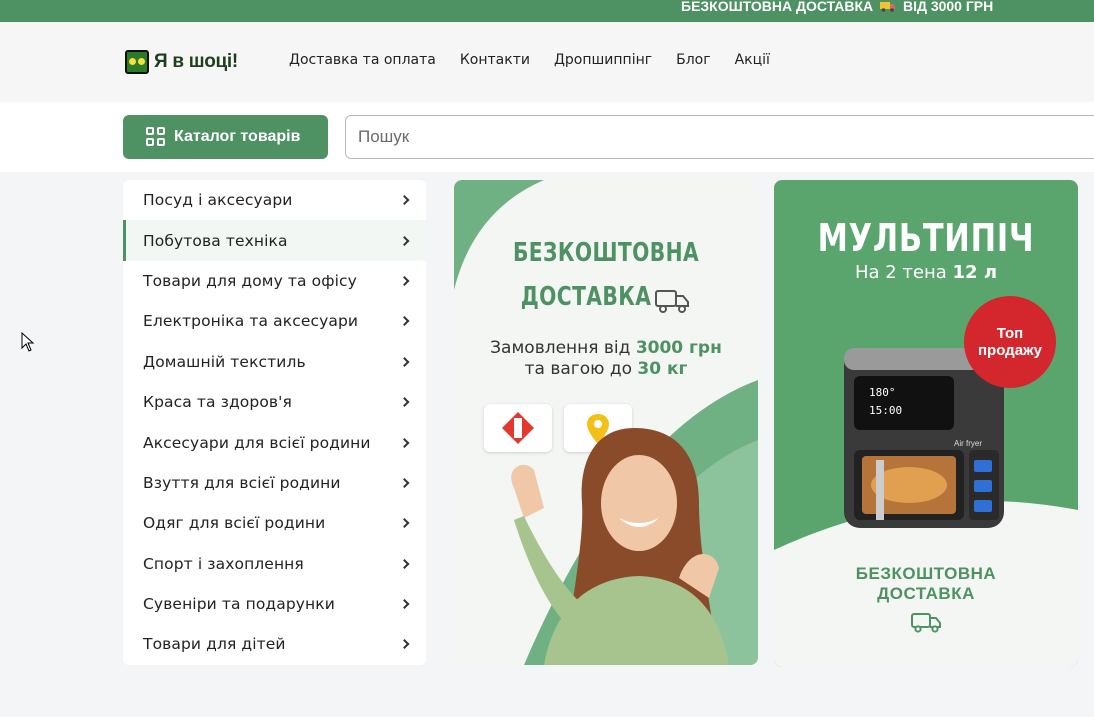  What do you see at coordinates (606, 253) in the screenshot?
I see `banner-title-line1: БЕЗКОШТОВНА` at bounding box center [606, 253].